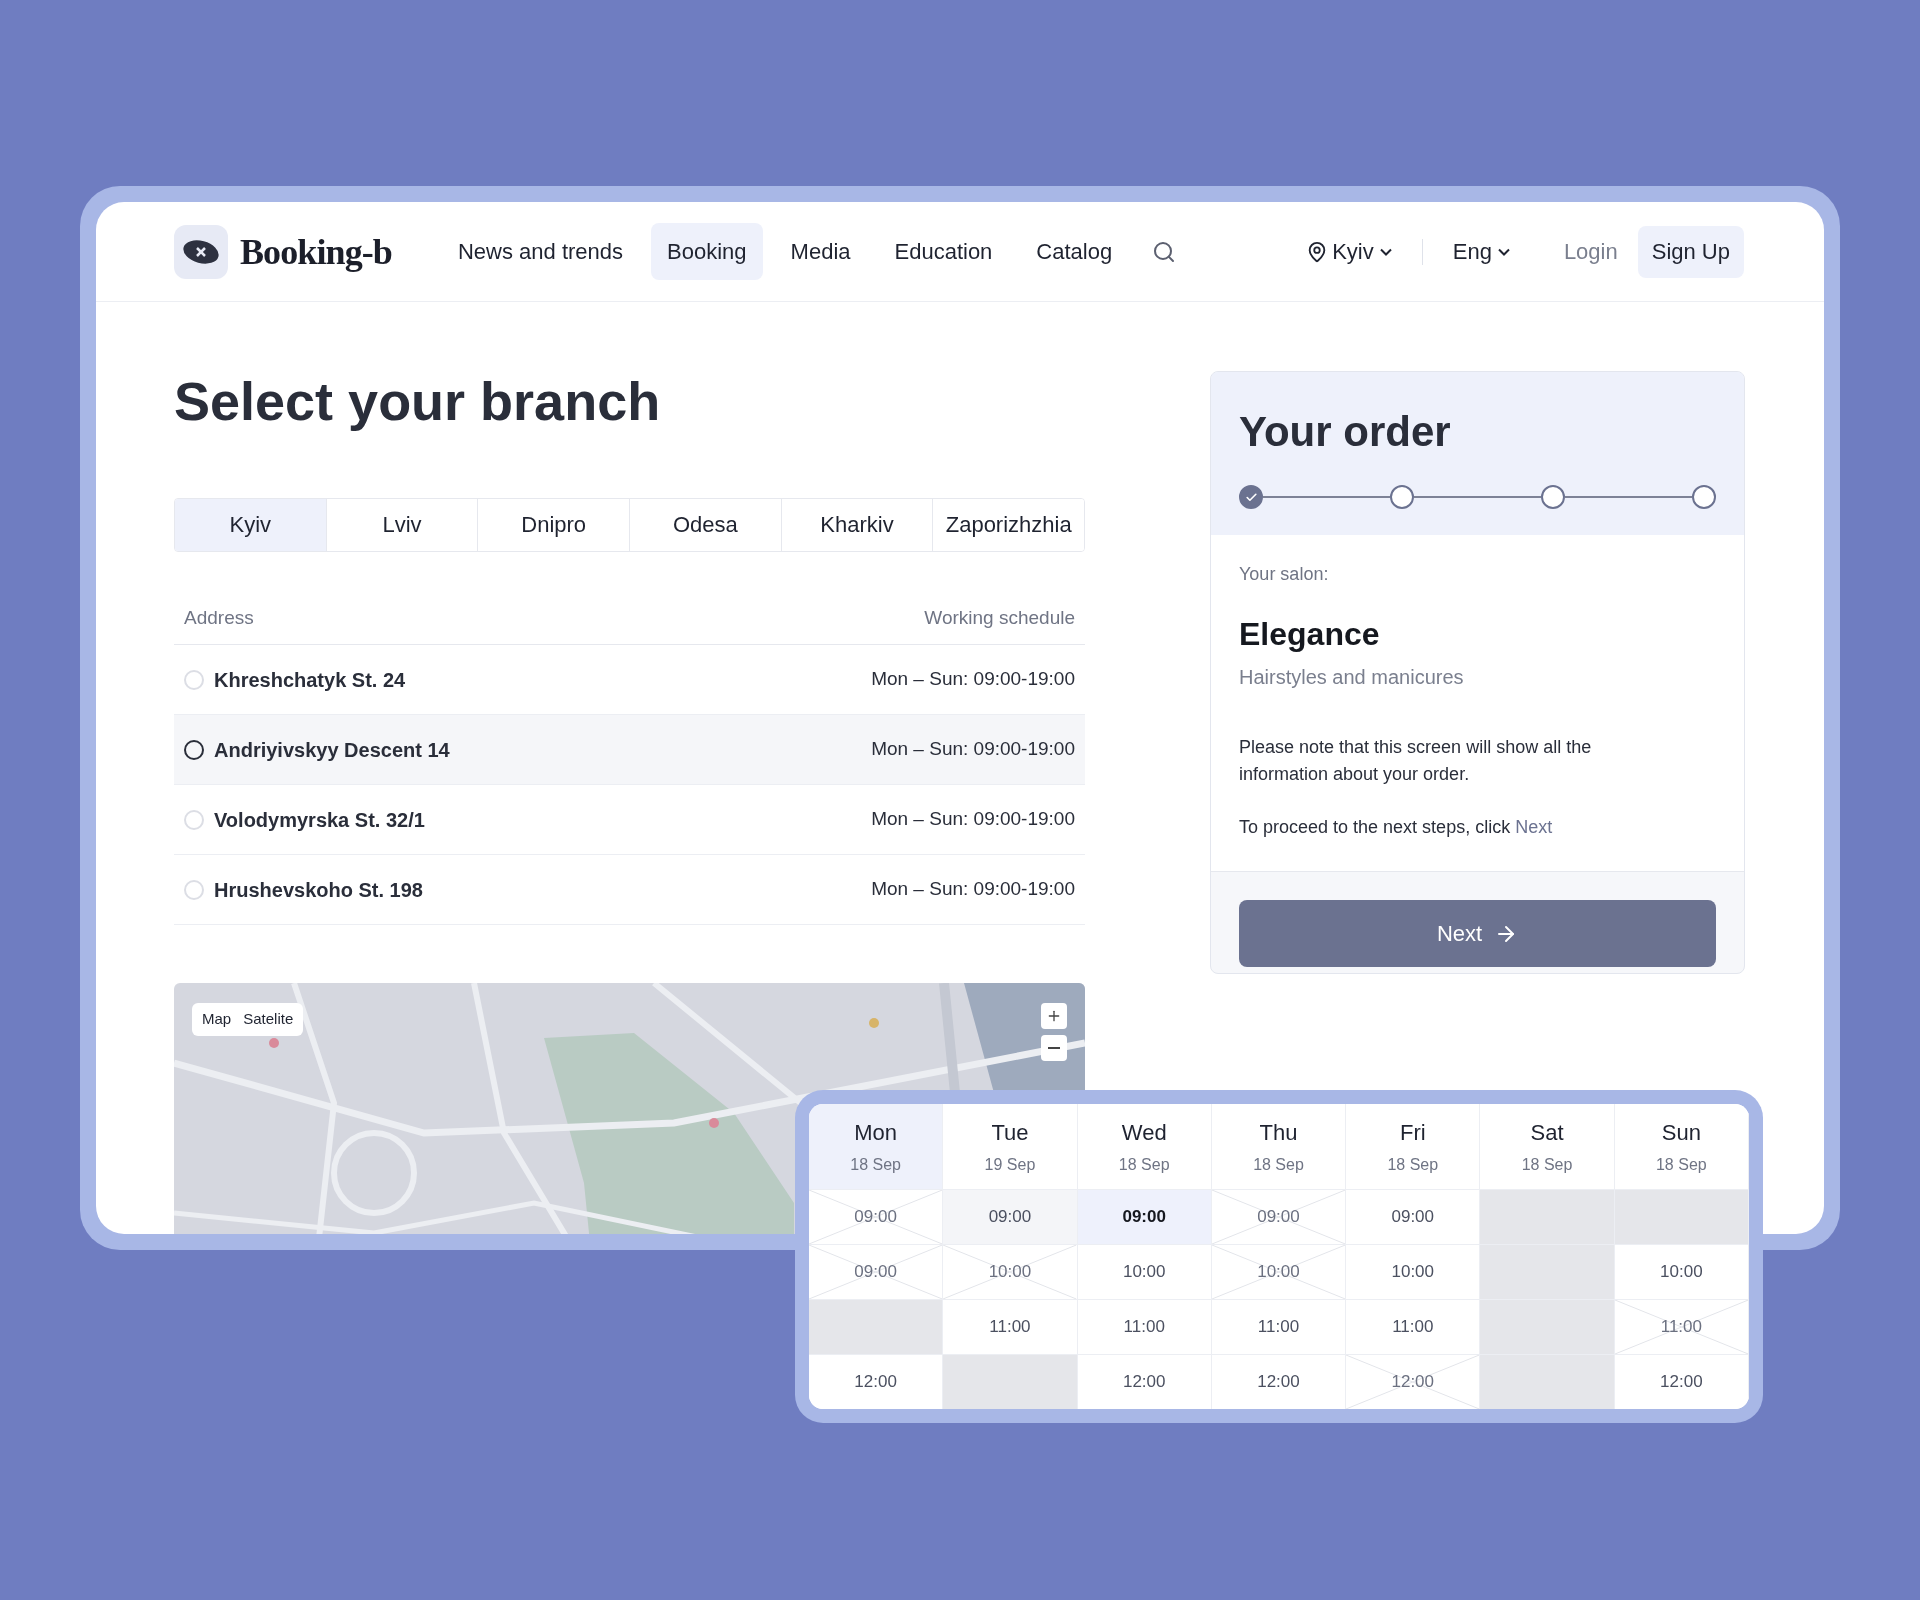 The image size is (1920, 1600). I want to click on salon-name: Elegance, so click(1310, 634).